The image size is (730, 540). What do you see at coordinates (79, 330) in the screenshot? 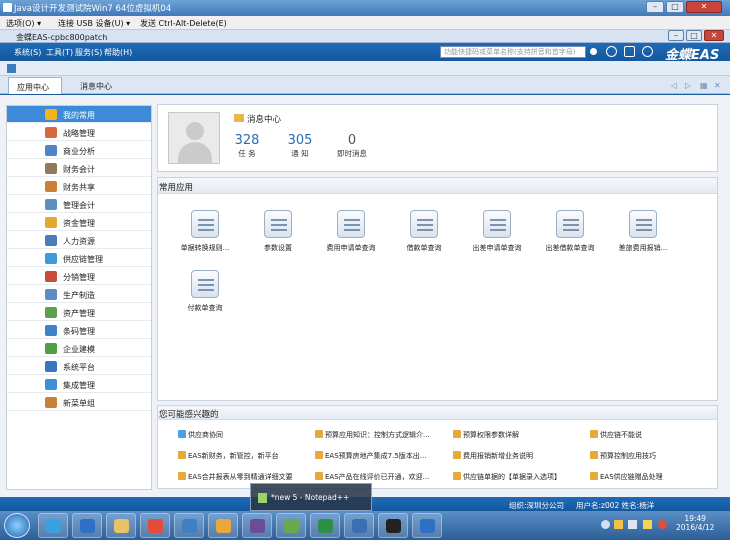
I see `sidebar-item: 条码管理` at bounding box center [79, 330].